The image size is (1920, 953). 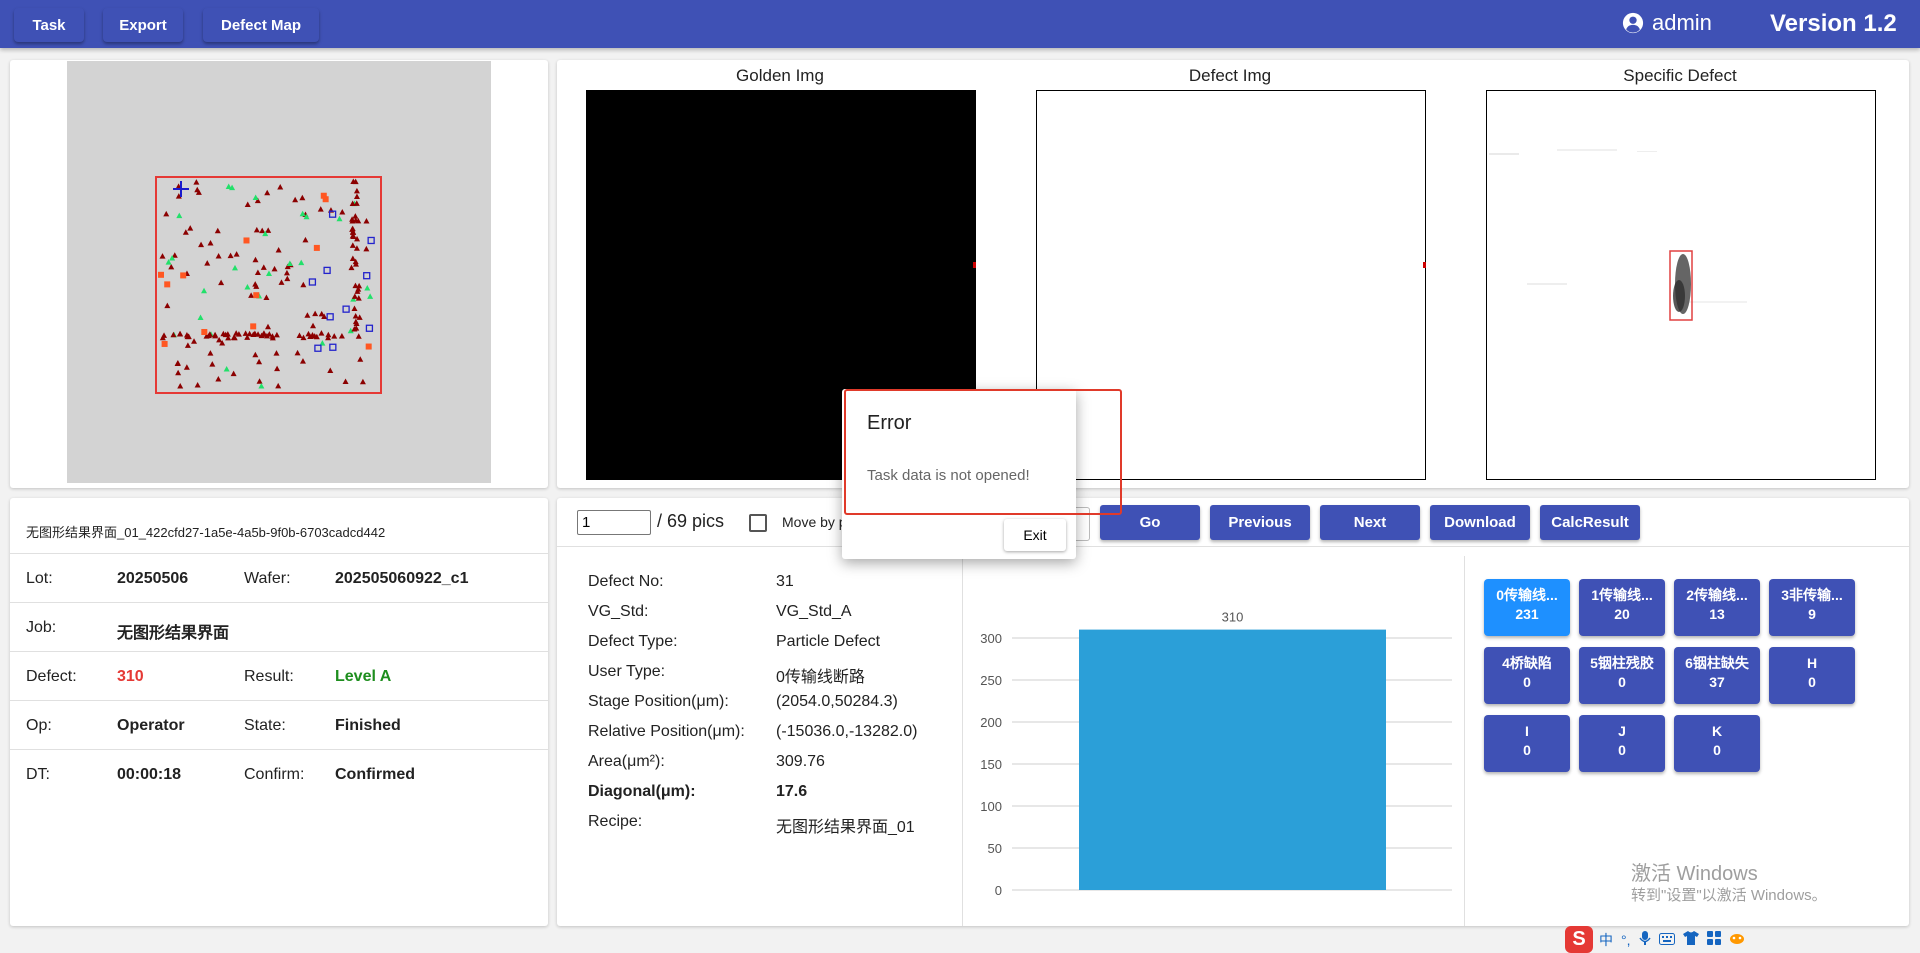 What do you see at coordinates (1812, 614) in the screenshot?
I see `class-count: 9` at bounding box center [1812, 614].